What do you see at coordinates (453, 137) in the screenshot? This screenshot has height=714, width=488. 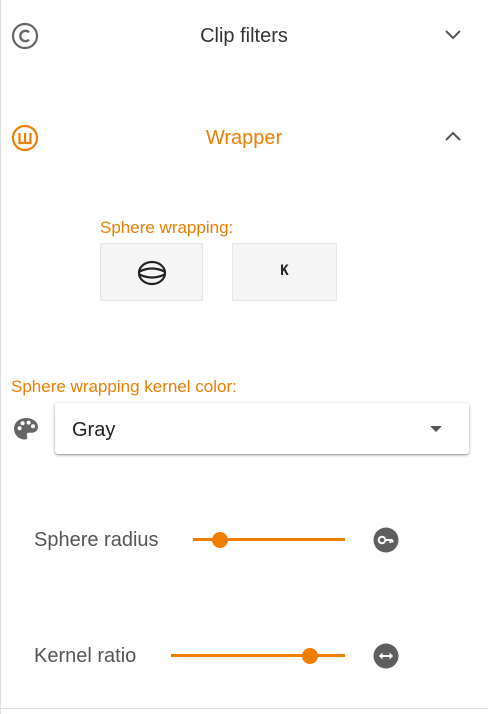 I see `chevron-up-icon` at bounding box center [453, 137].